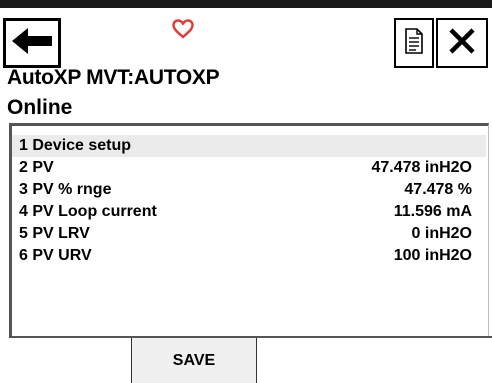 Image resolution: width=492 pixels, height=383 pixels. I want to click on save-button: SAVE, so click(194, 360).